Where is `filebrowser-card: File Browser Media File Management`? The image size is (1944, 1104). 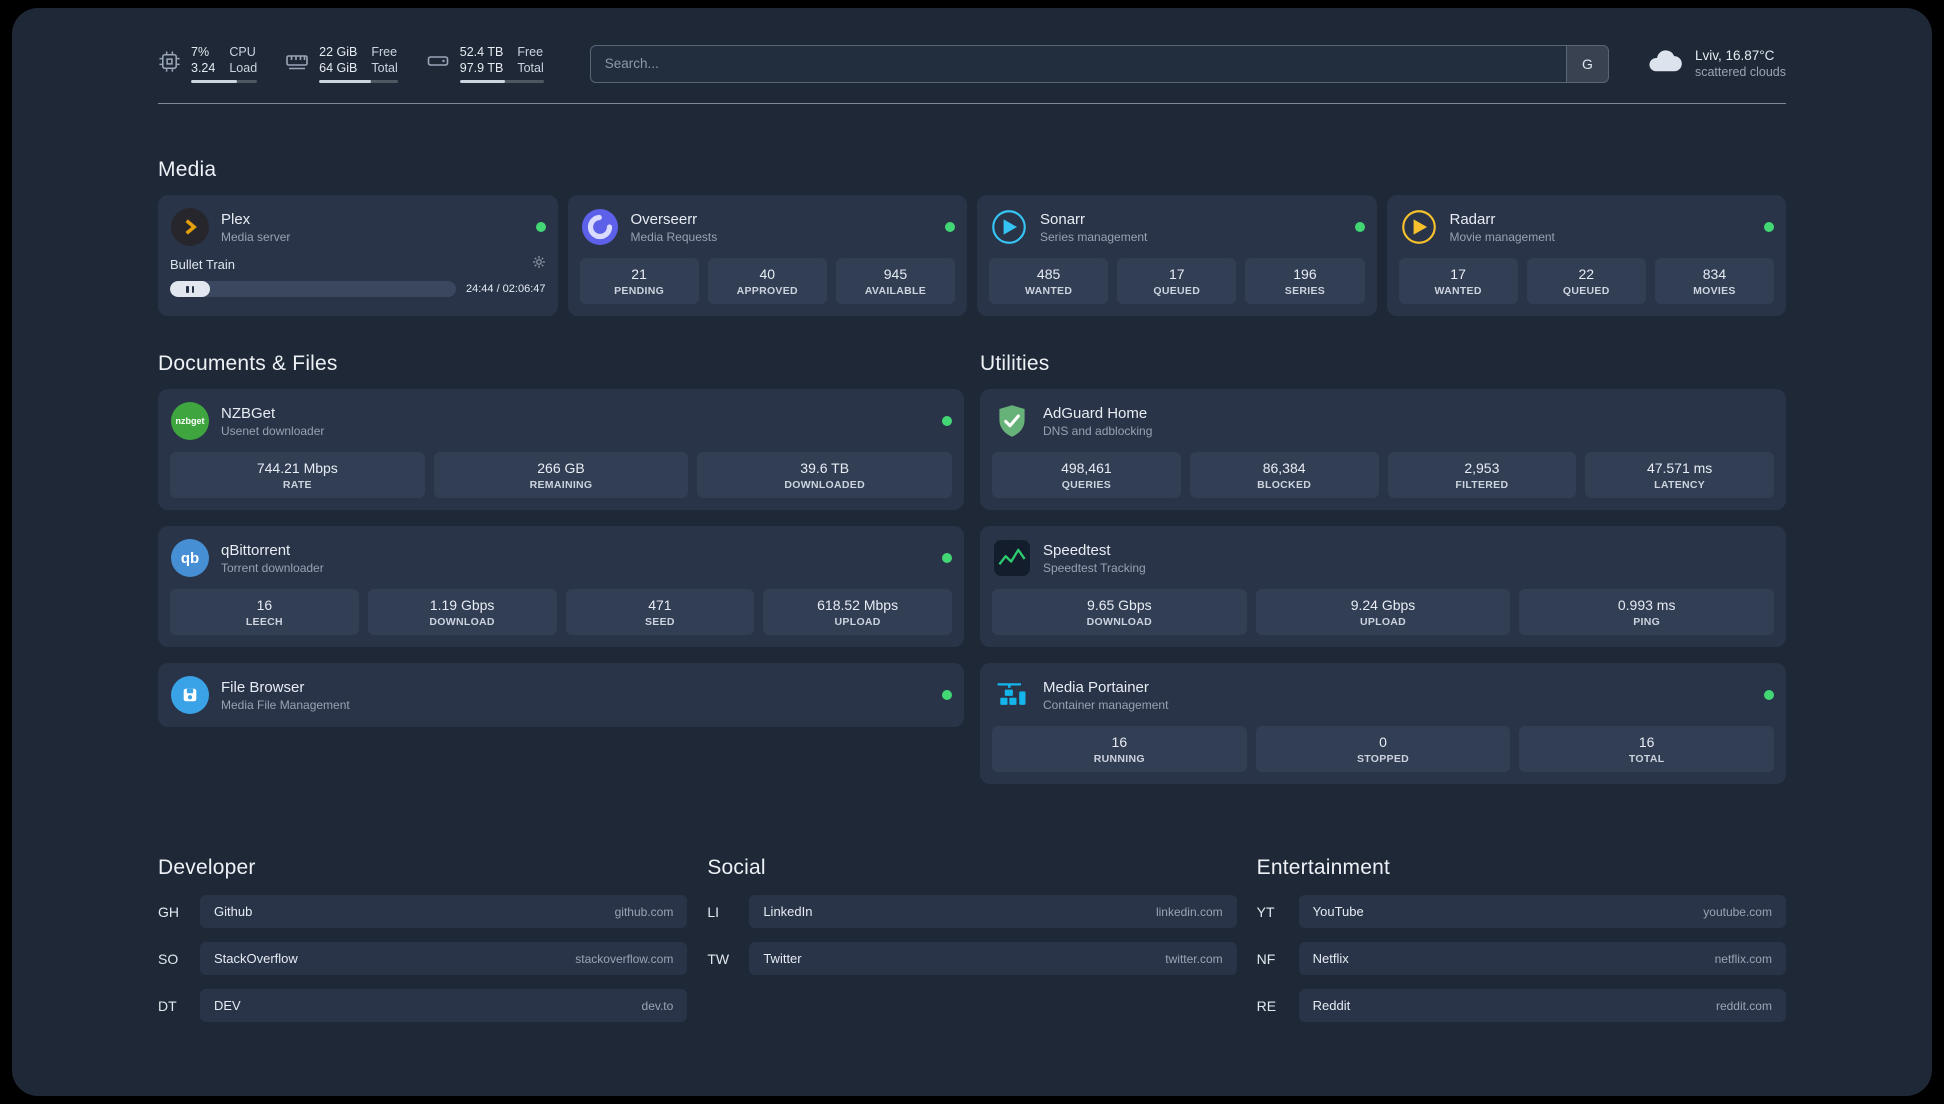
filebrowser-card: File Browser Media File Management is located at coordinates (561, 695).